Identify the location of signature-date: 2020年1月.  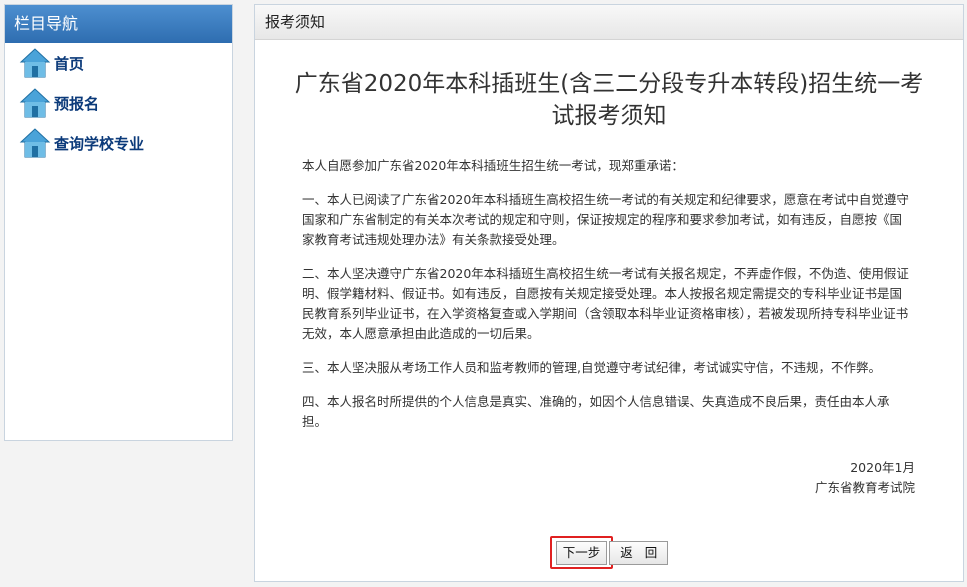
(882, 467).